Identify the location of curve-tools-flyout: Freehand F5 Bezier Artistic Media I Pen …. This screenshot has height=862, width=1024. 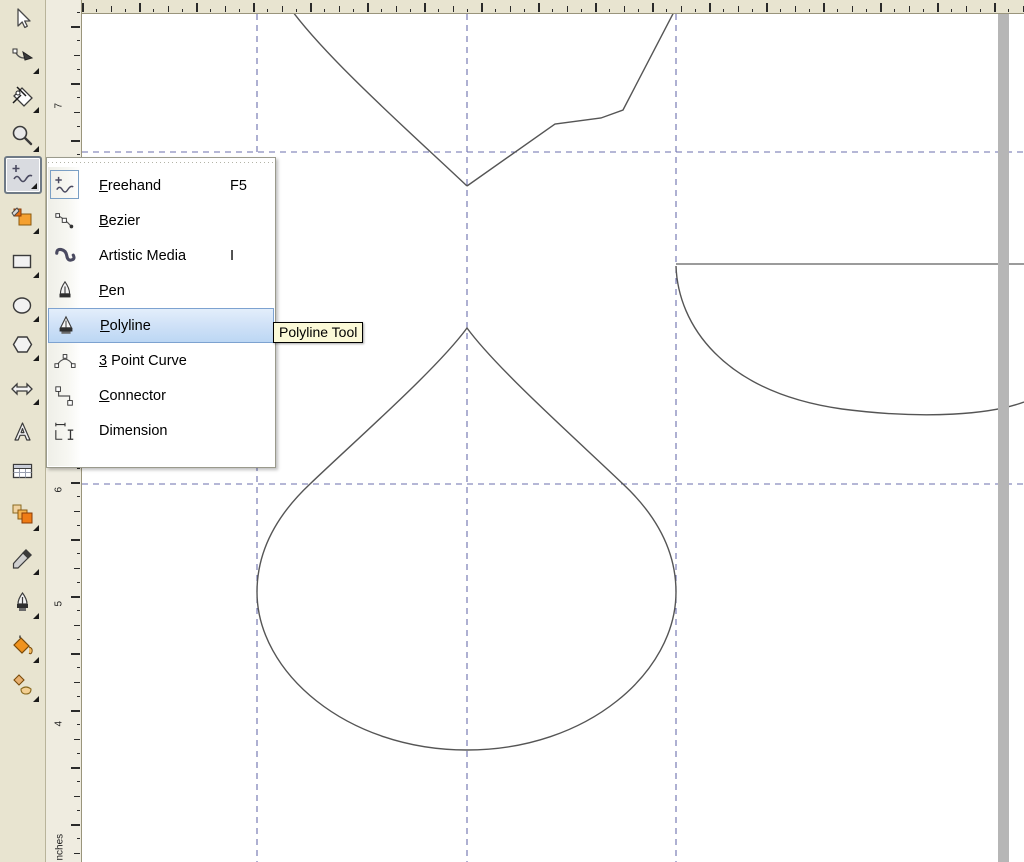
(161, 312).